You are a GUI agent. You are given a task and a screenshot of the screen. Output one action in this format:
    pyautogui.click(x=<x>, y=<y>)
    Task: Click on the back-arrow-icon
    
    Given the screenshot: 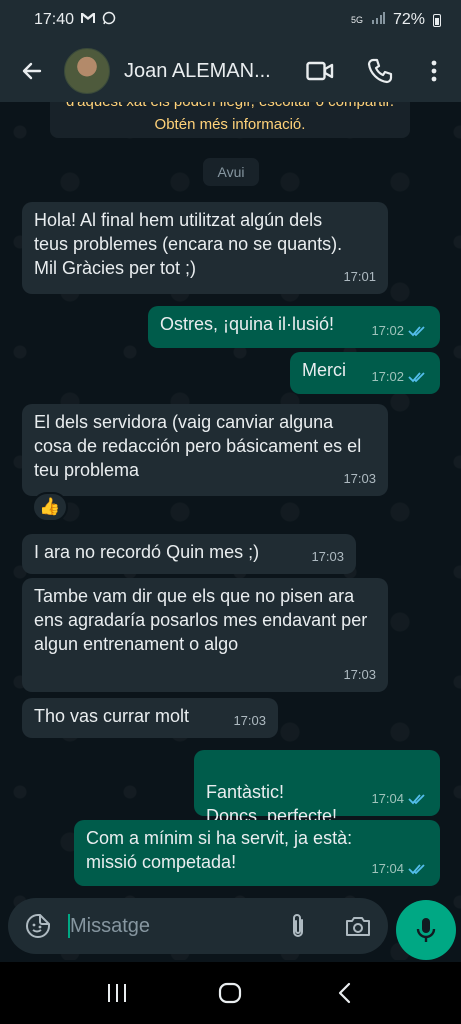 What is the action you would take?
    pyautogui.click(x=32, y=71)
    